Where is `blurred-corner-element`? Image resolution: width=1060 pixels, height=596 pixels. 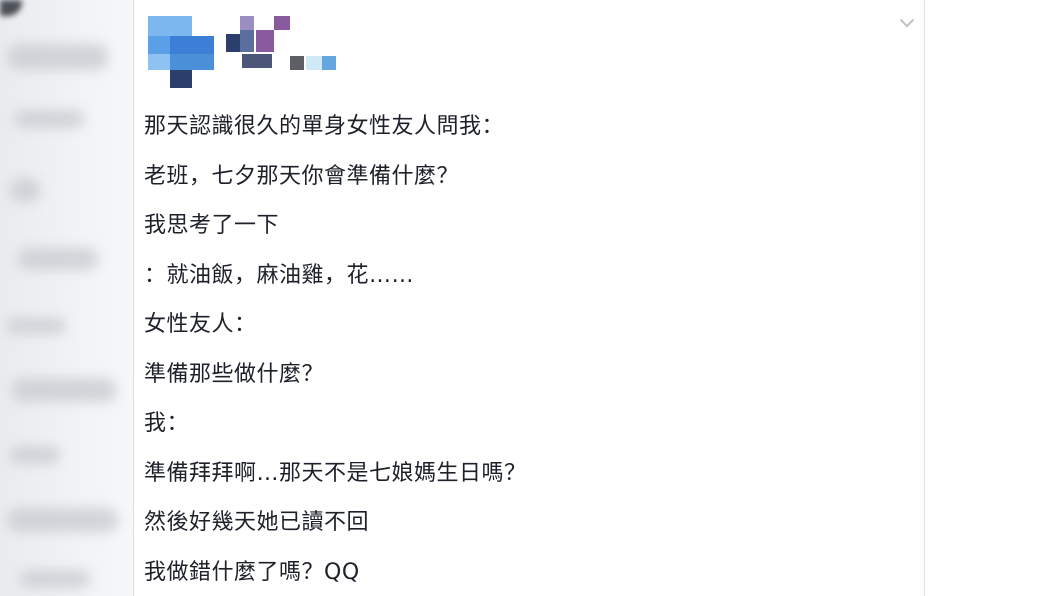 blurred-corner-element is located at coordinates (11, 8).